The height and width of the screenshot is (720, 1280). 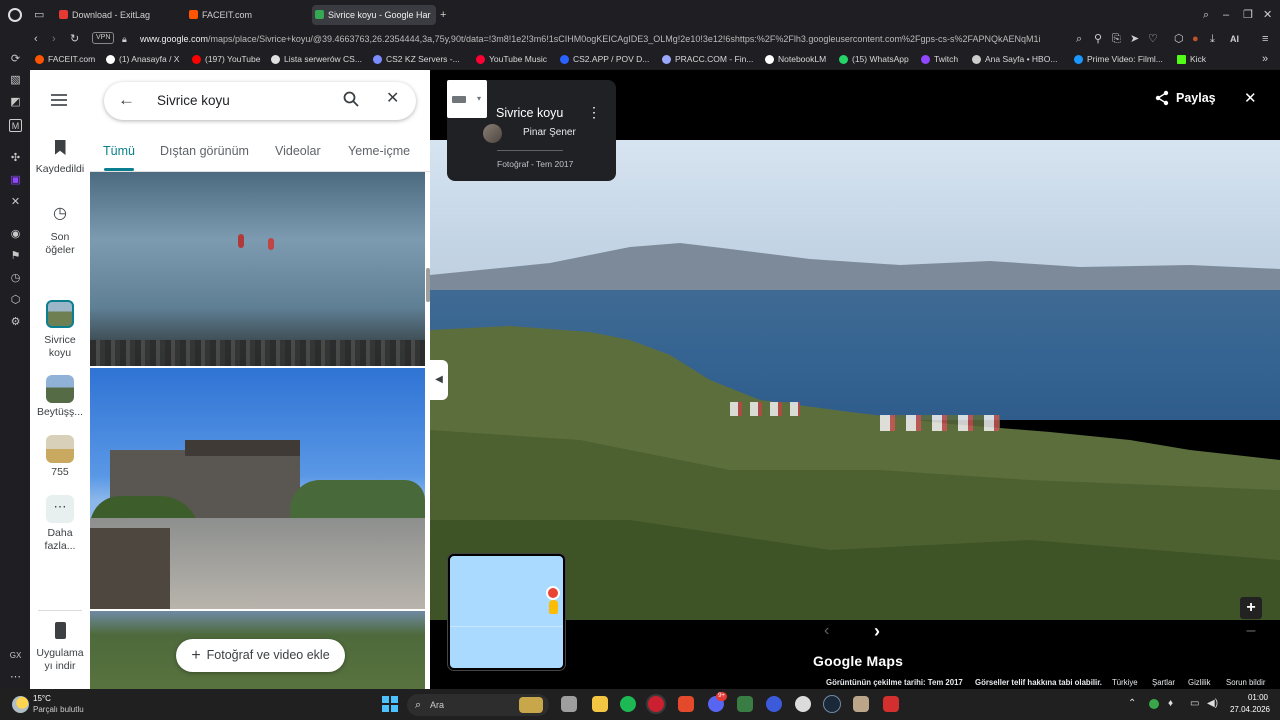 What do you see at coordinates (1248, 15) in the screenshot?
I see `maximize-icon: ❐` at bounding box center [1248, 15].